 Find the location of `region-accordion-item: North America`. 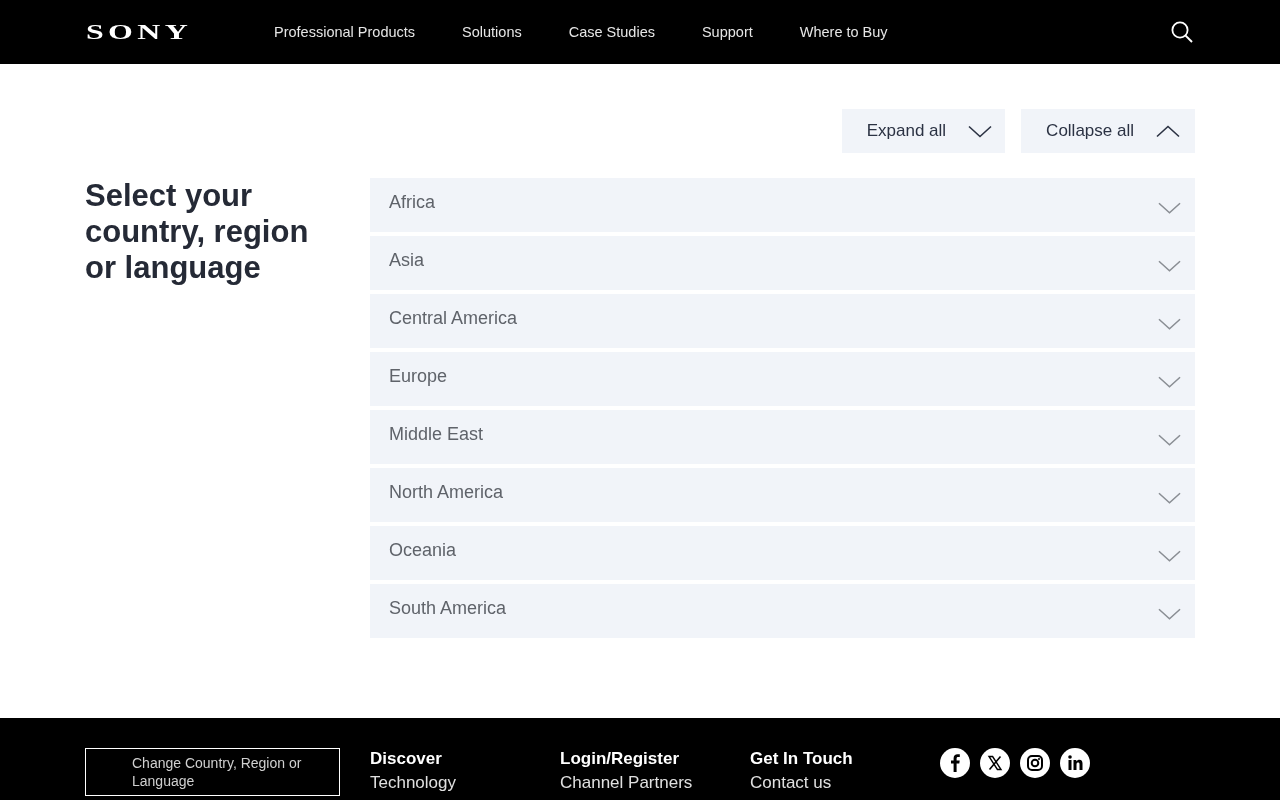

region-accordion-item: North America is located at coordinates (782, 495).